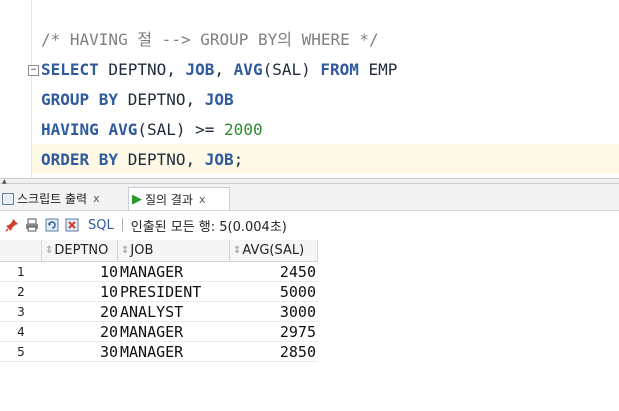  What do you see at coordinates (174, 251) in the screenshot?
I see `column-header-job: ⇕ JOB` at bounding box center [174, 251].